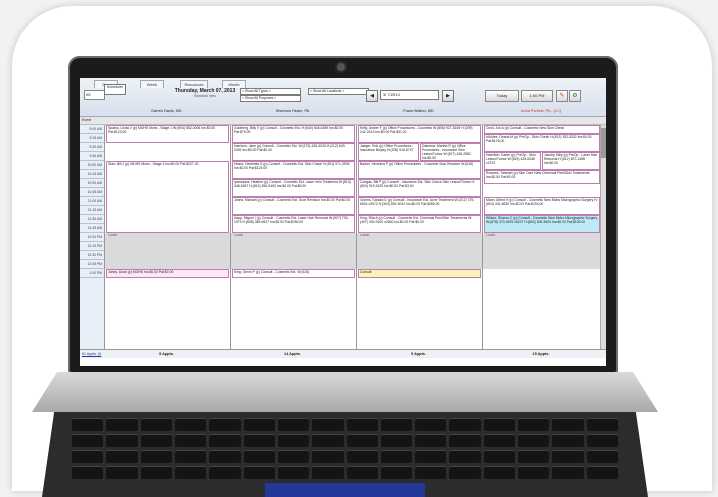 The width and height of the screenshot is (718, 497). What do you see at coordinates (92, 129) in the screenshot?
I see `time-slot-label: 9:00 AM` at bounding box center [92, 129].